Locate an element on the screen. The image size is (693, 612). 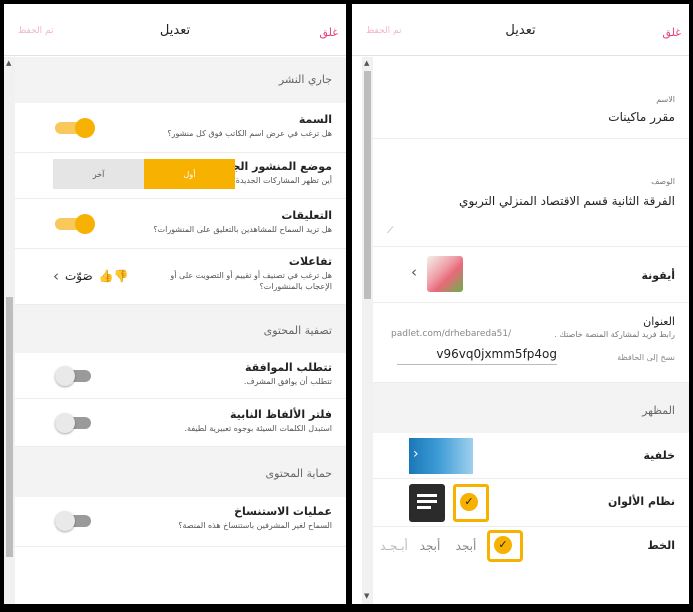
icon-row: أيقونة ‹ is located at coordinates (531, 275).